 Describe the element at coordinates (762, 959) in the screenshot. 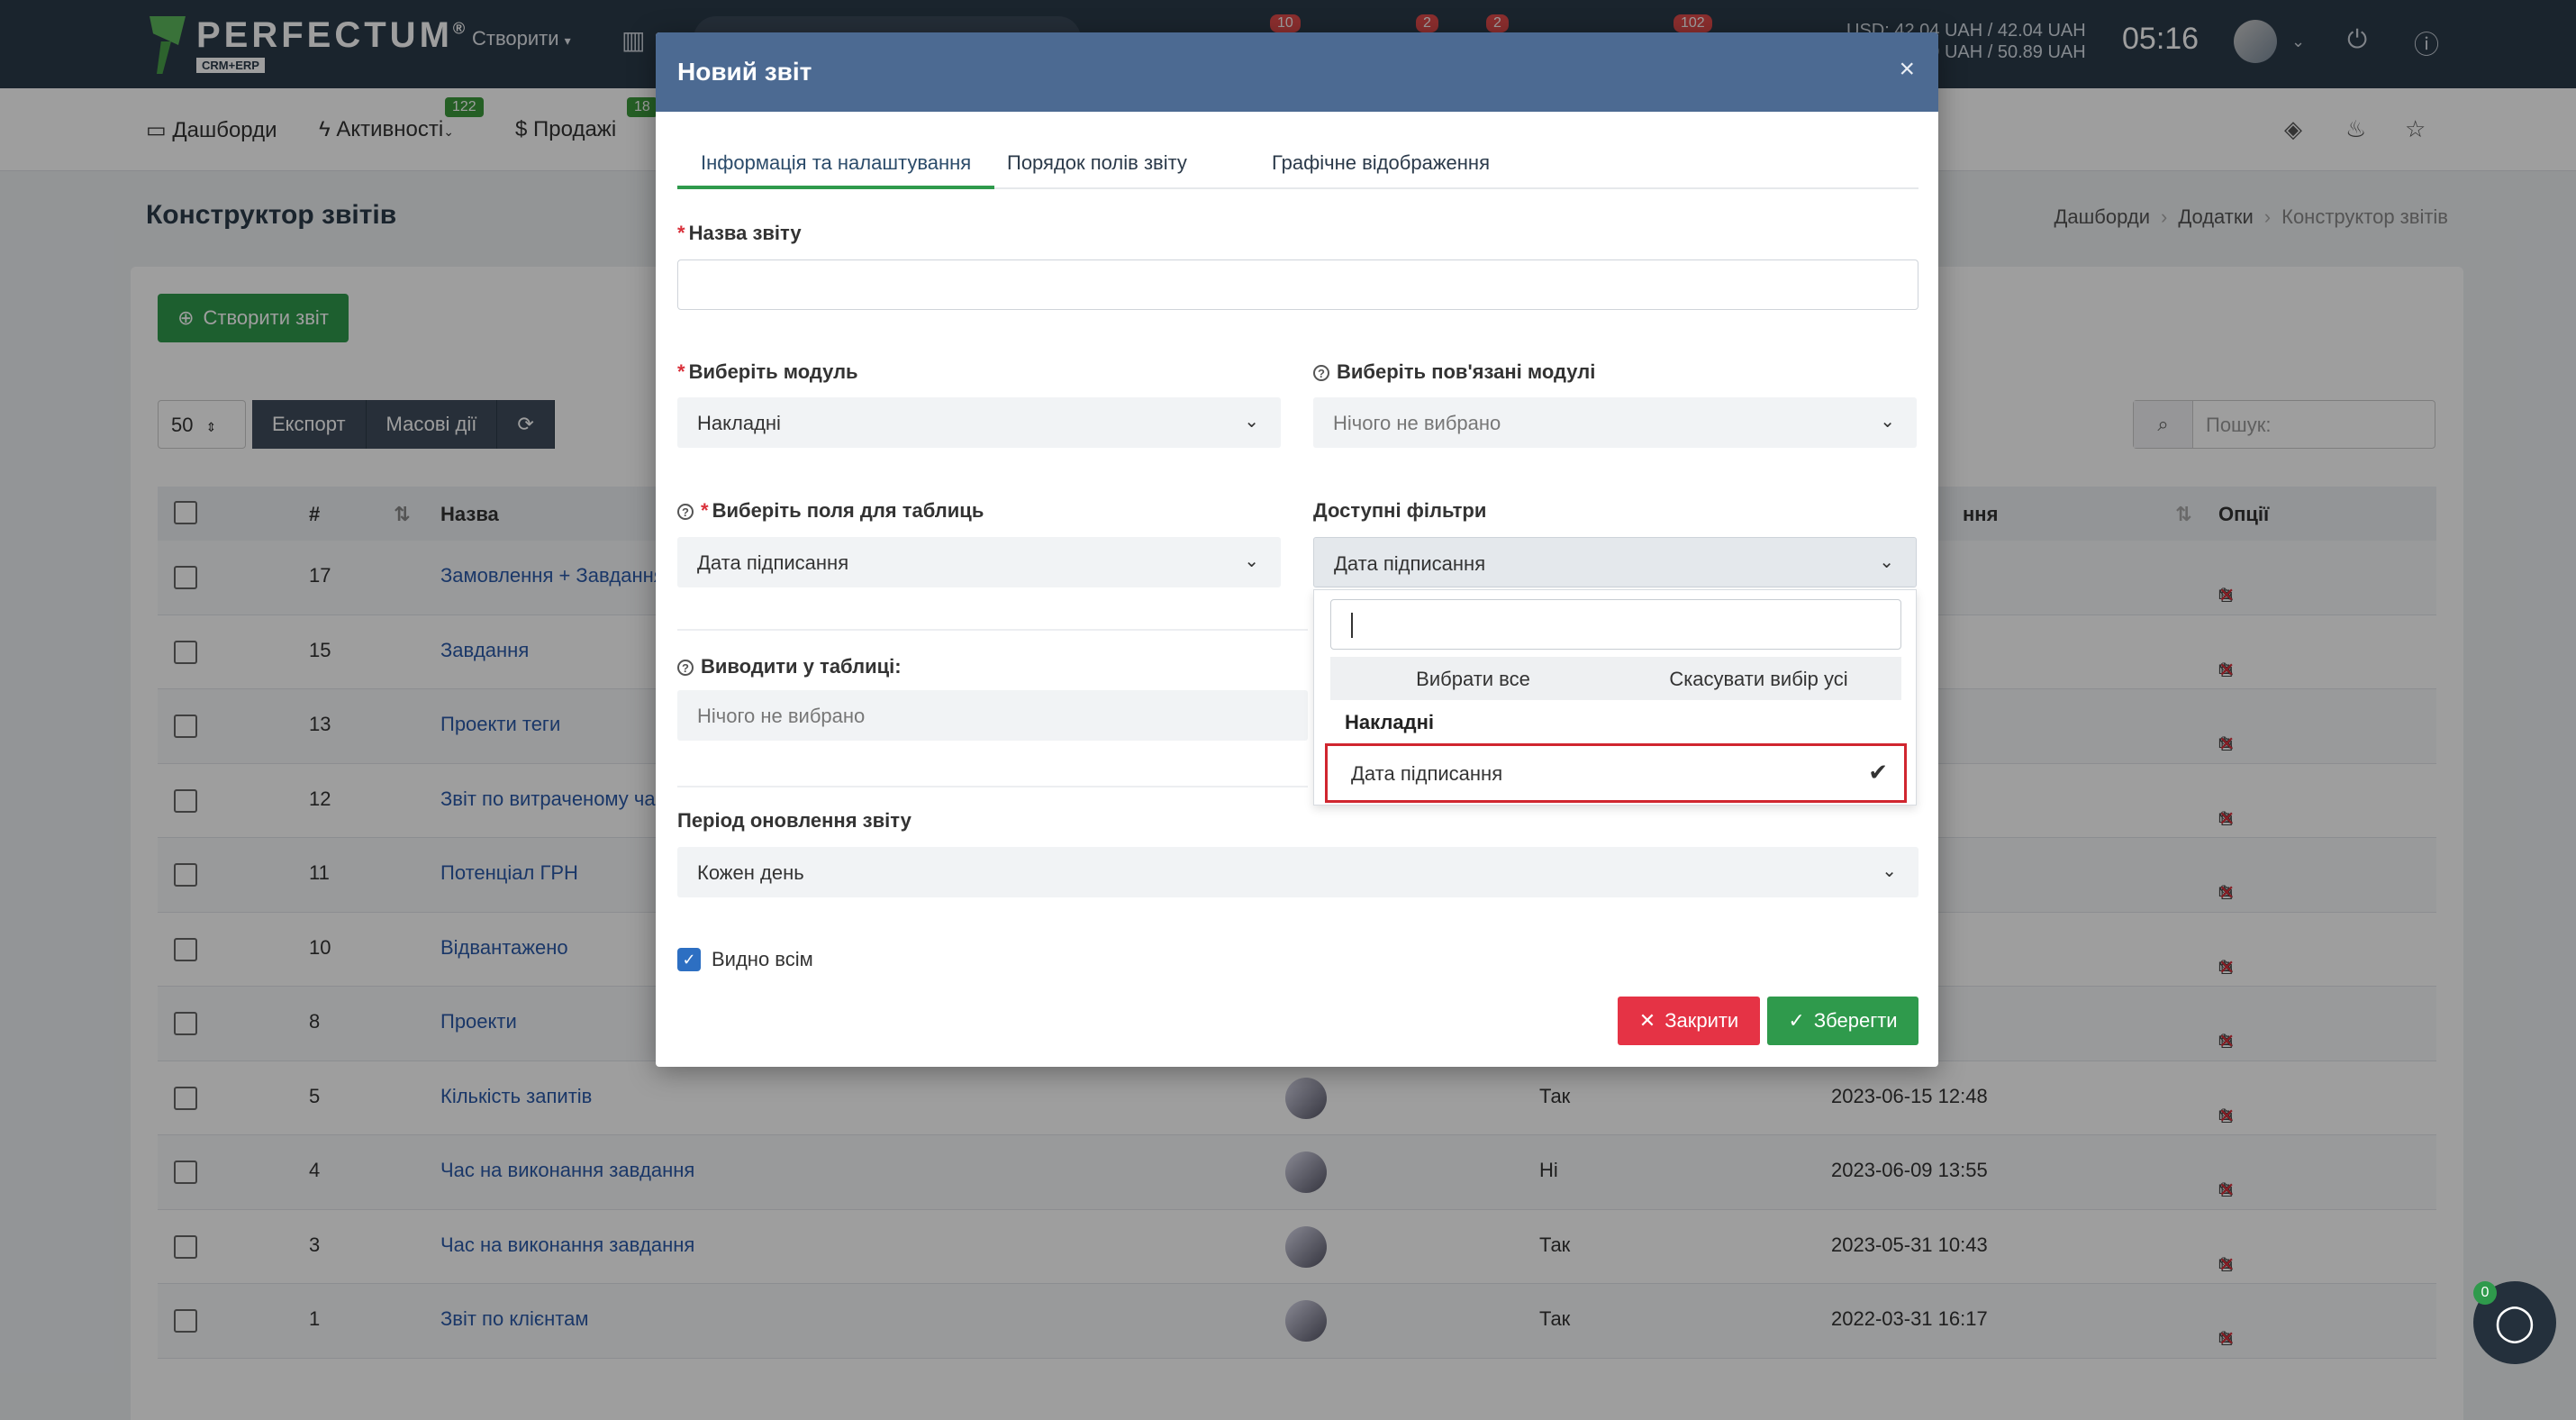

I see `visible-all-label: Видно всім` at that location.